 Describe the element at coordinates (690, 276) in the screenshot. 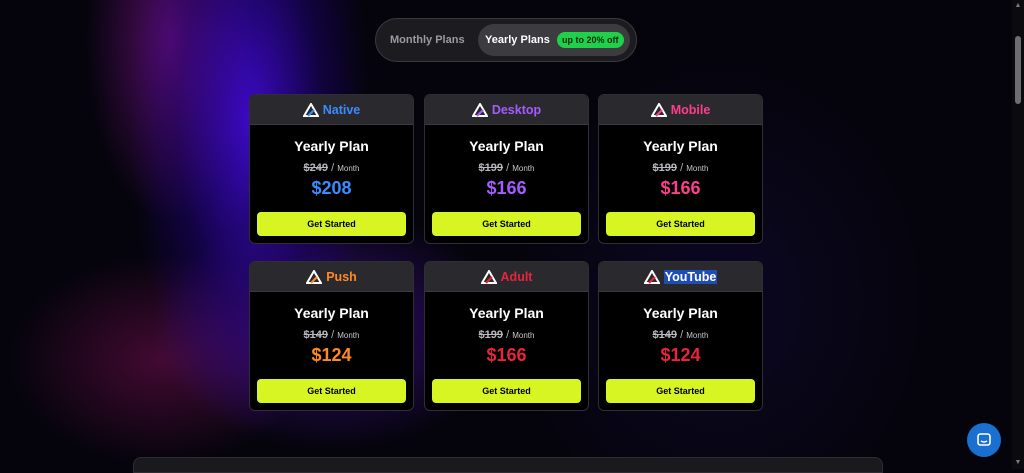

I see `card-title: YouTube` at that location.